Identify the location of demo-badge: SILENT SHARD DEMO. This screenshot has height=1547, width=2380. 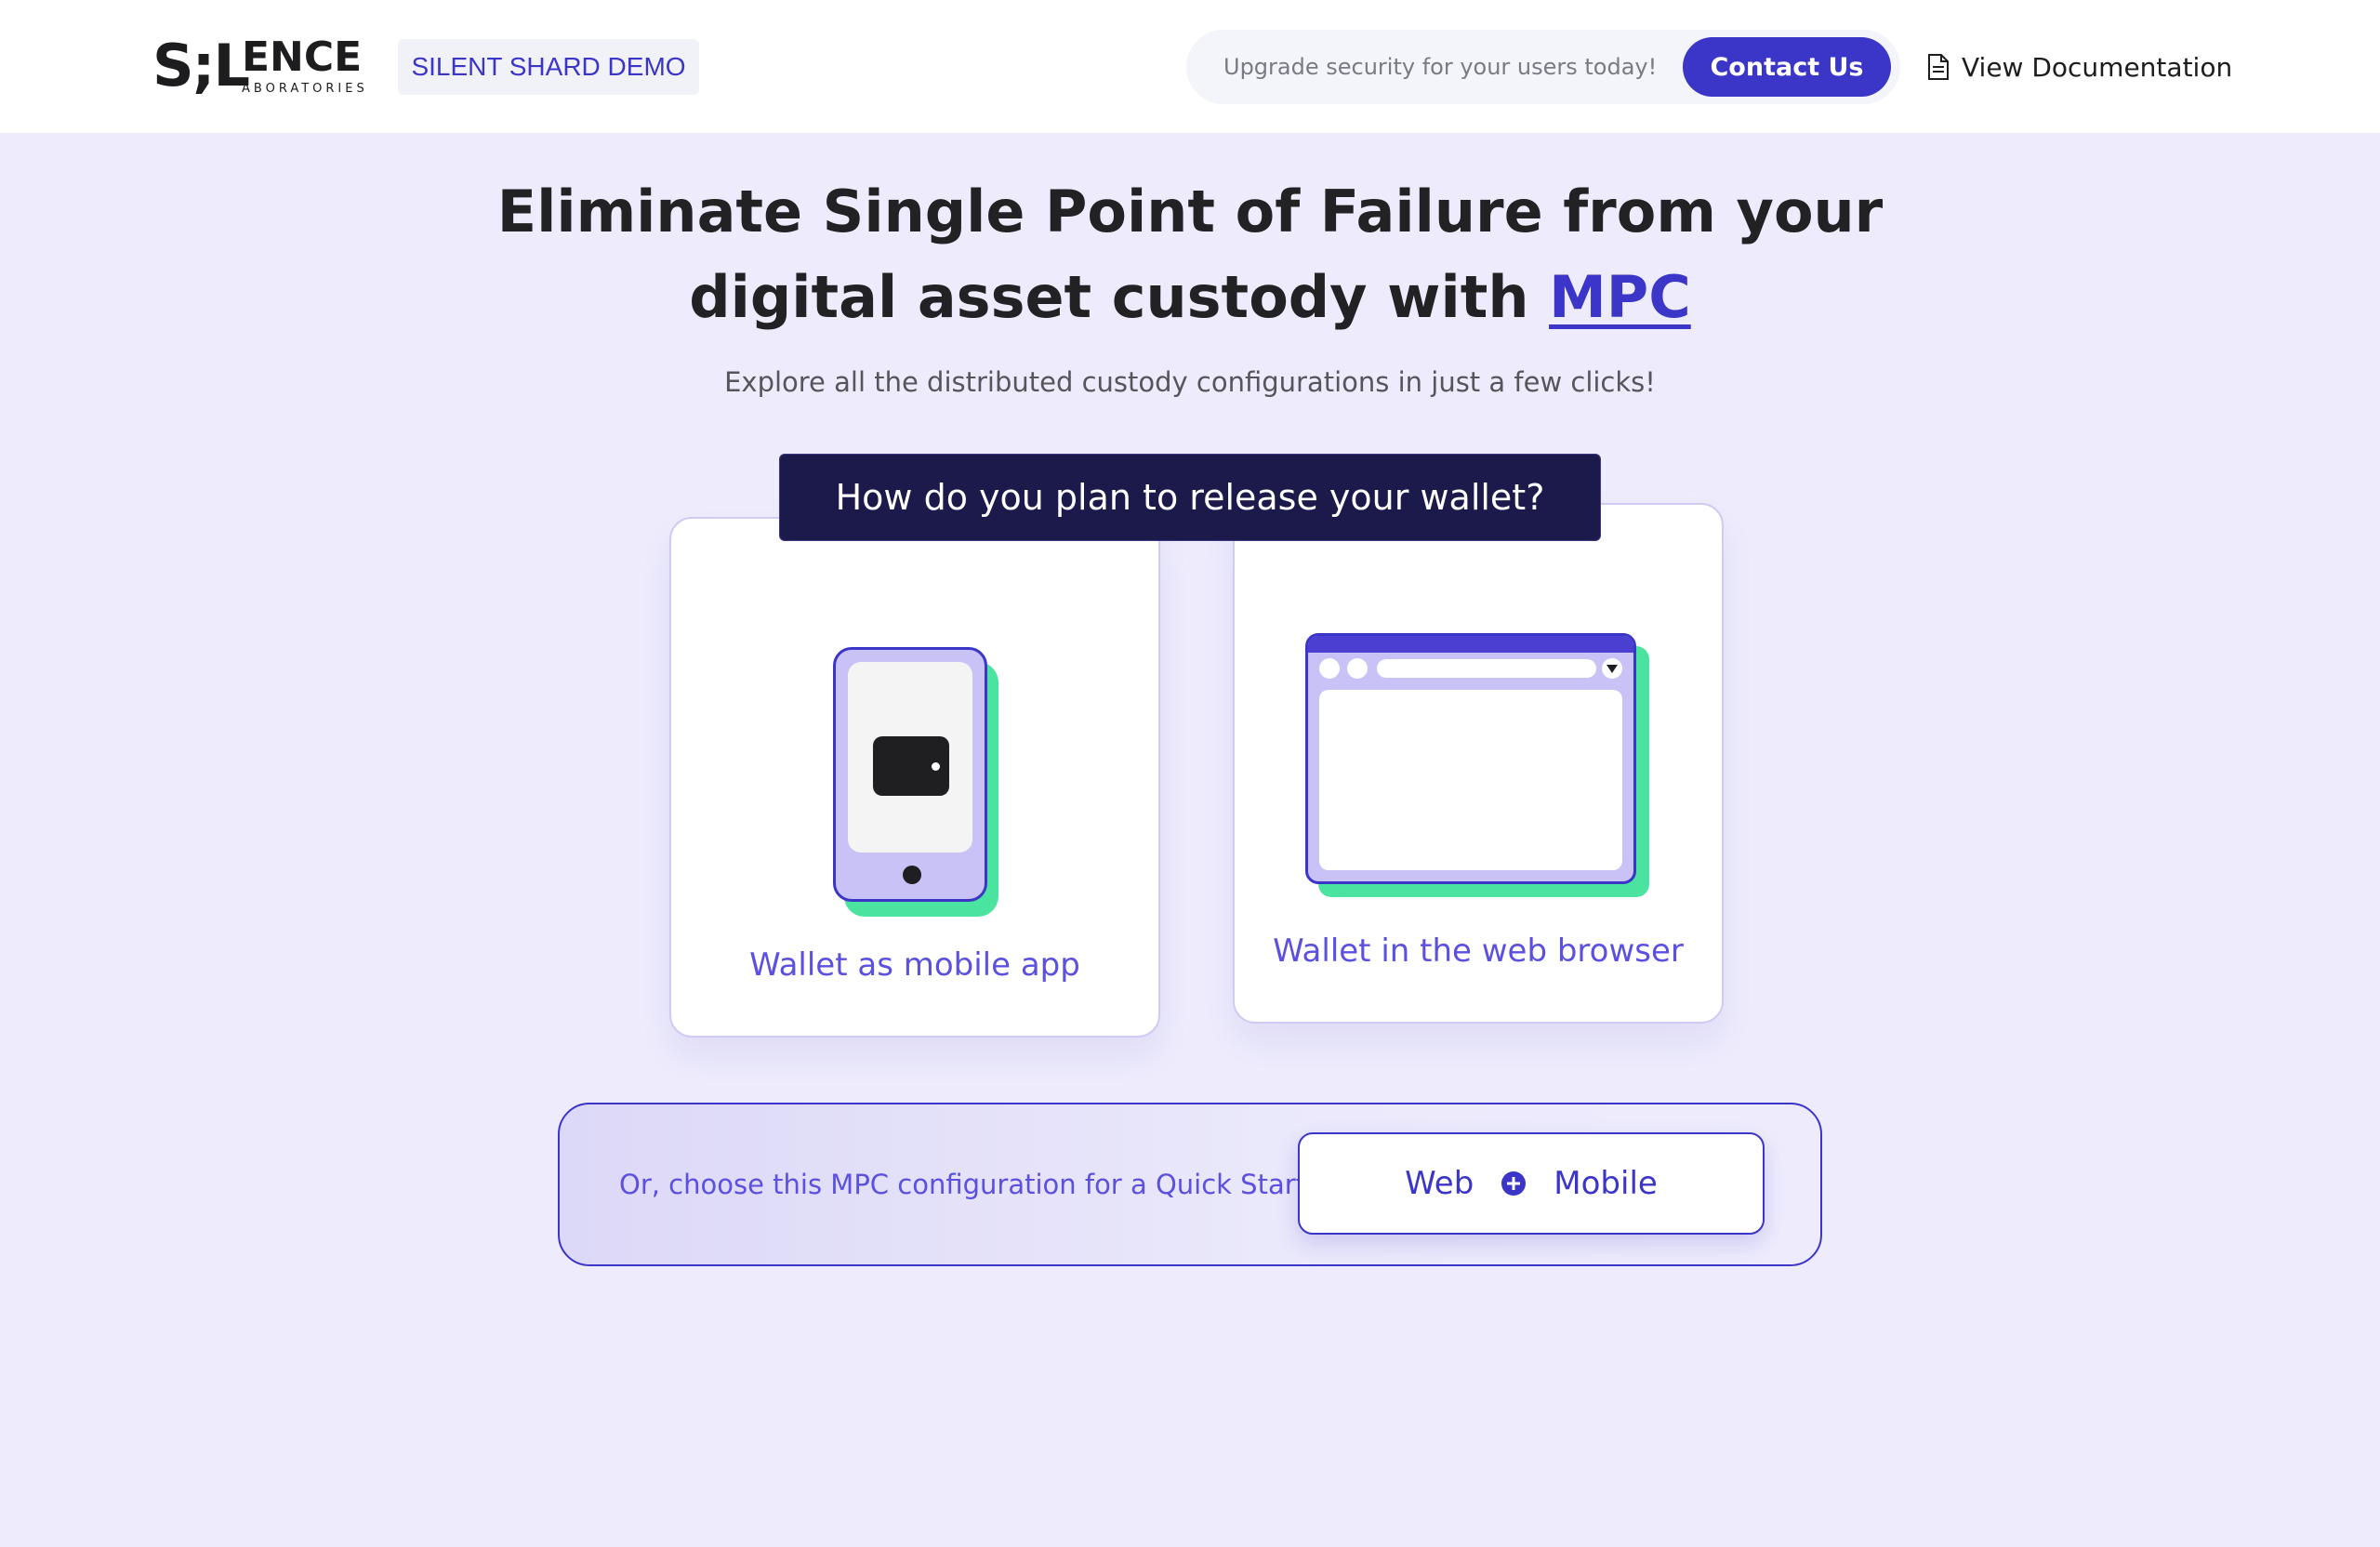
(548, 67).